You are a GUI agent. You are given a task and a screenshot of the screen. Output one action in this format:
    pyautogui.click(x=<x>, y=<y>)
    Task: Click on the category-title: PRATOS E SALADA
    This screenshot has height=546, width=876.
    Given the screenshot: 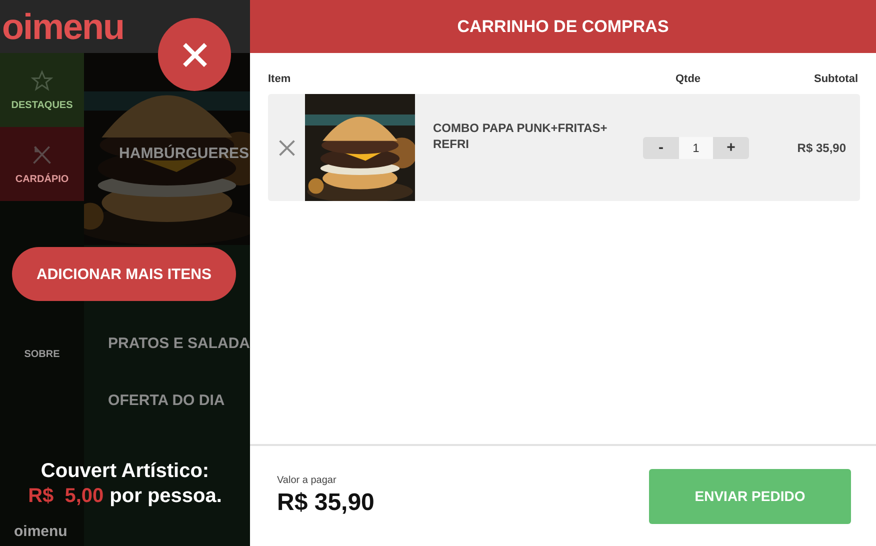 What is the action you would take?
    pyautogui.click(x=179, y=343)
    